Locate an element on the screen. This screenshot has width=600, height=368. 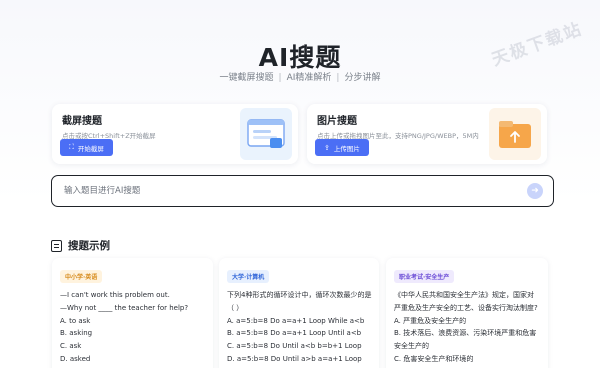
examples-header: 搜题示例 is located at coordinates (80, 245).